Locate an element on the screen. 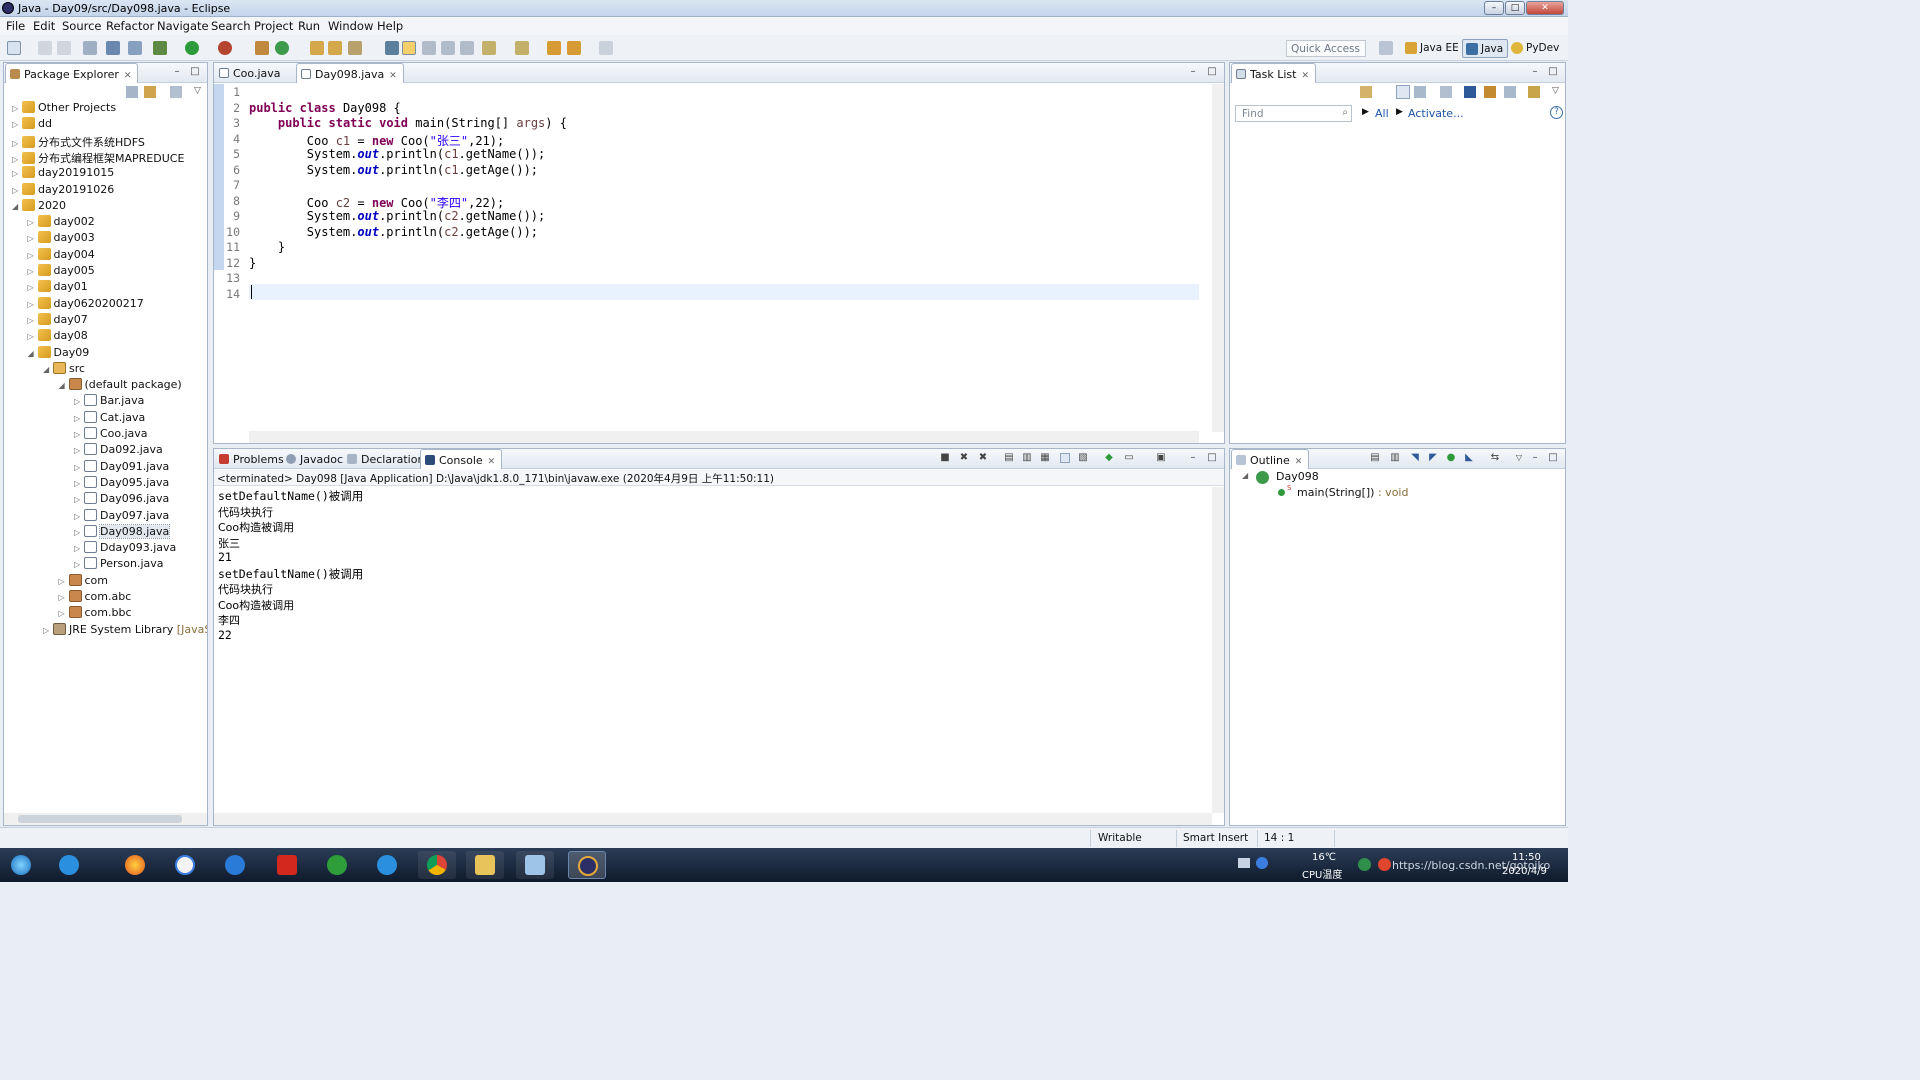 The image size is (1920, 1080). tree-item: ▷ Day091.java is located at coordinates (121, 467).